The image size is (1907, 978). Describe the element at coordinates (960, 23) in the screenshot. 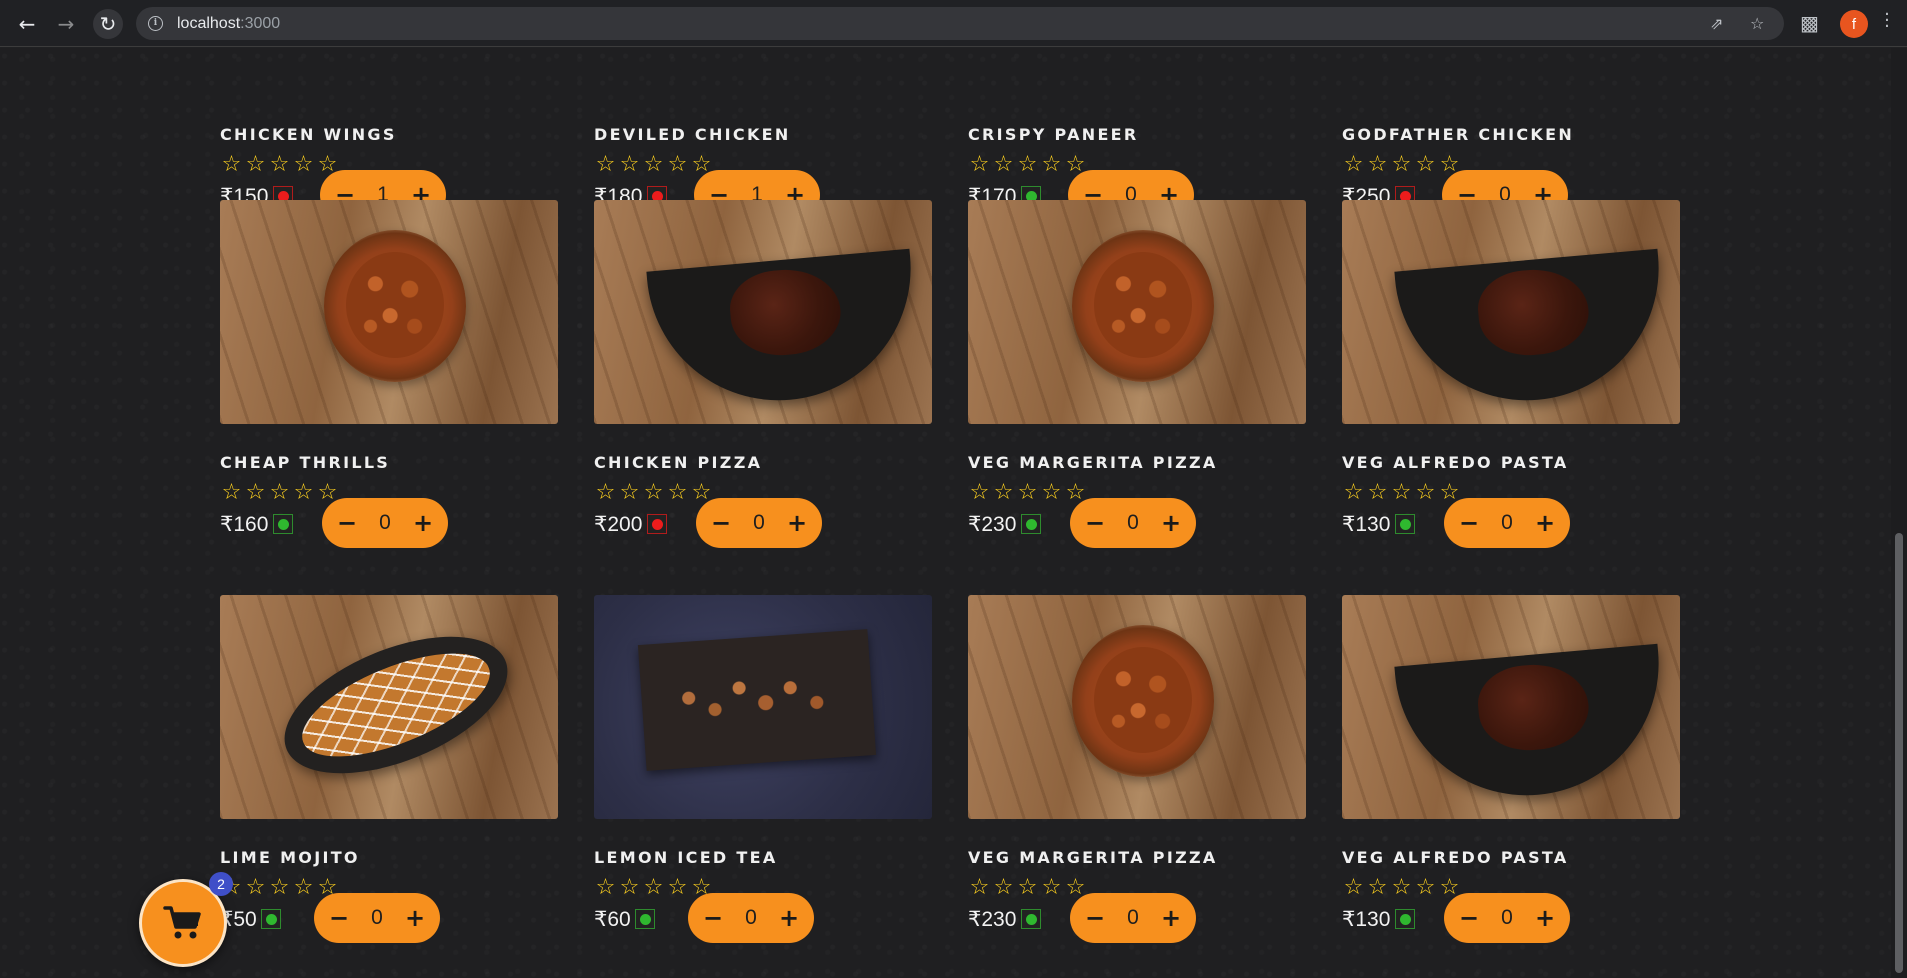

I see `address-bar: i localhost:3000 ⇗ ☆` at that location.